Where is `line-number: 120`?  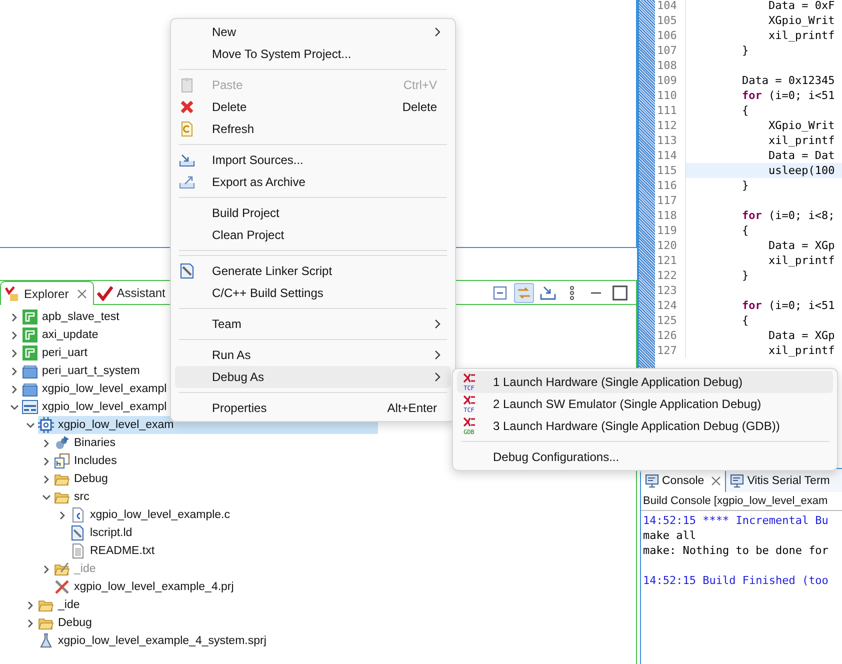 line-number: 120 is located at coordinates (670, 245).